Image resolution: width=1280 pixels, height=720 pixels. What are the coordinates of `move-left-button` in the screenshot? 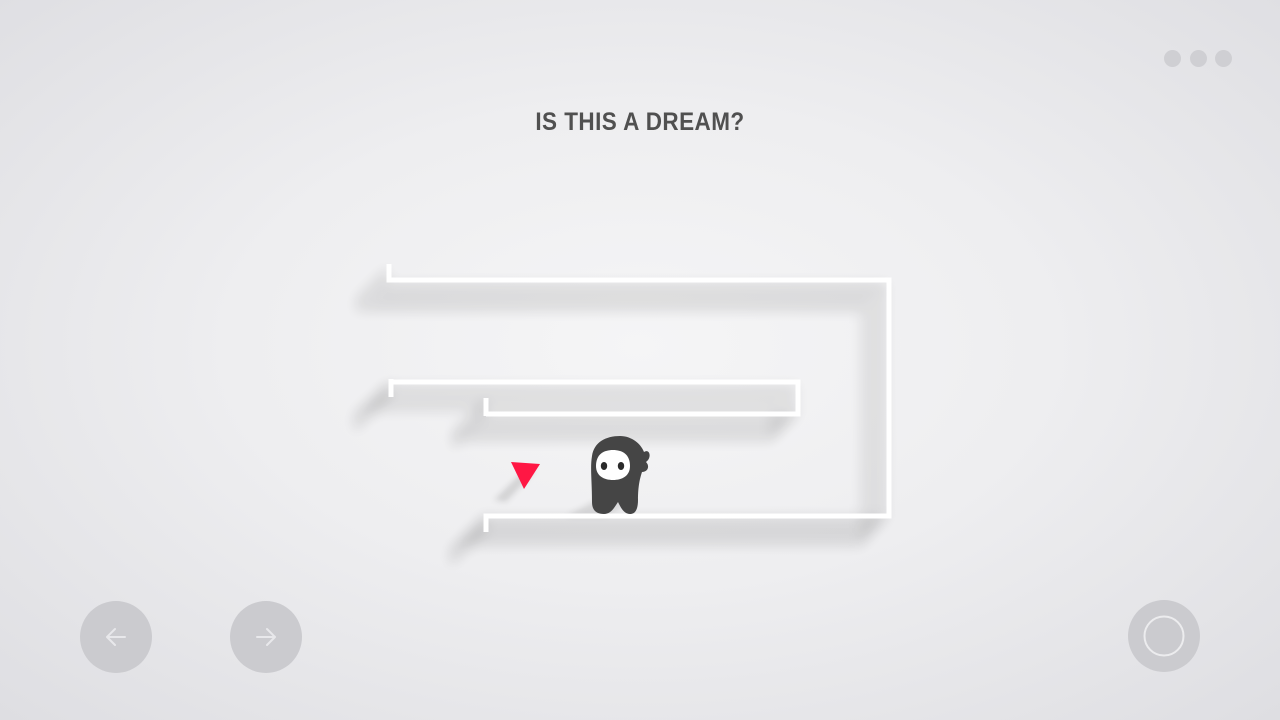 It's located at (116, 637).